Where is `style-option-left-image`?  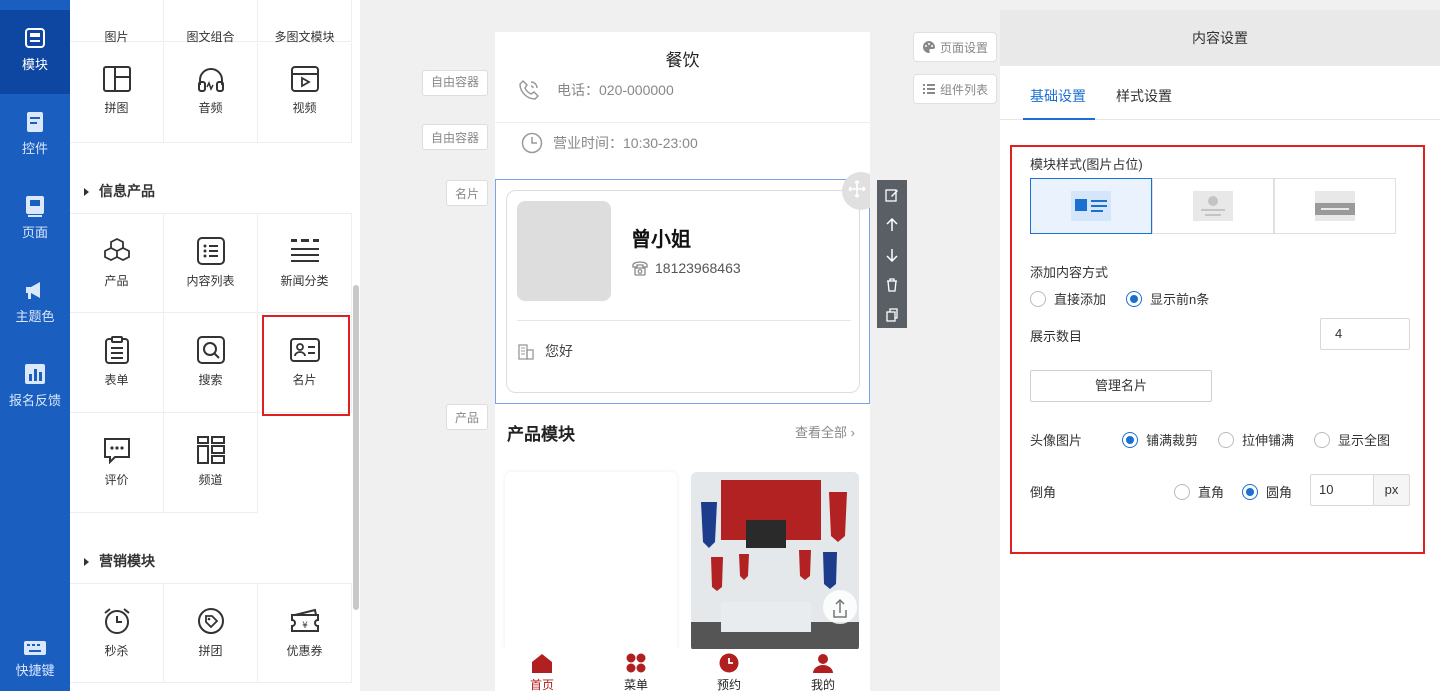 style-option-left-image is located at coordinates (1091, 206).